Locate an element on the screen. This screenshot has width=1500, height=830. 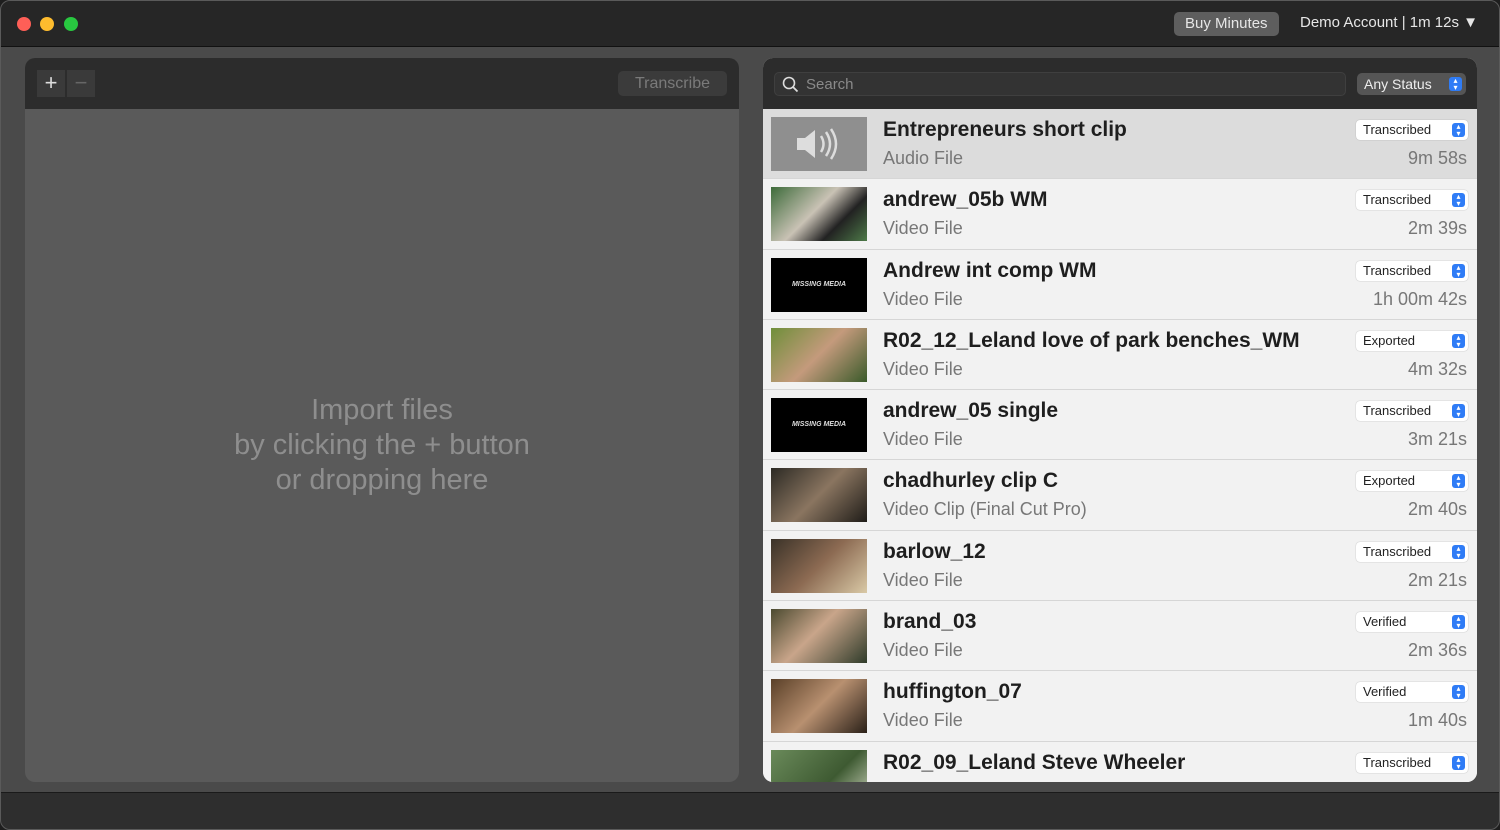
search-icon is located at coordinates (790, 84).